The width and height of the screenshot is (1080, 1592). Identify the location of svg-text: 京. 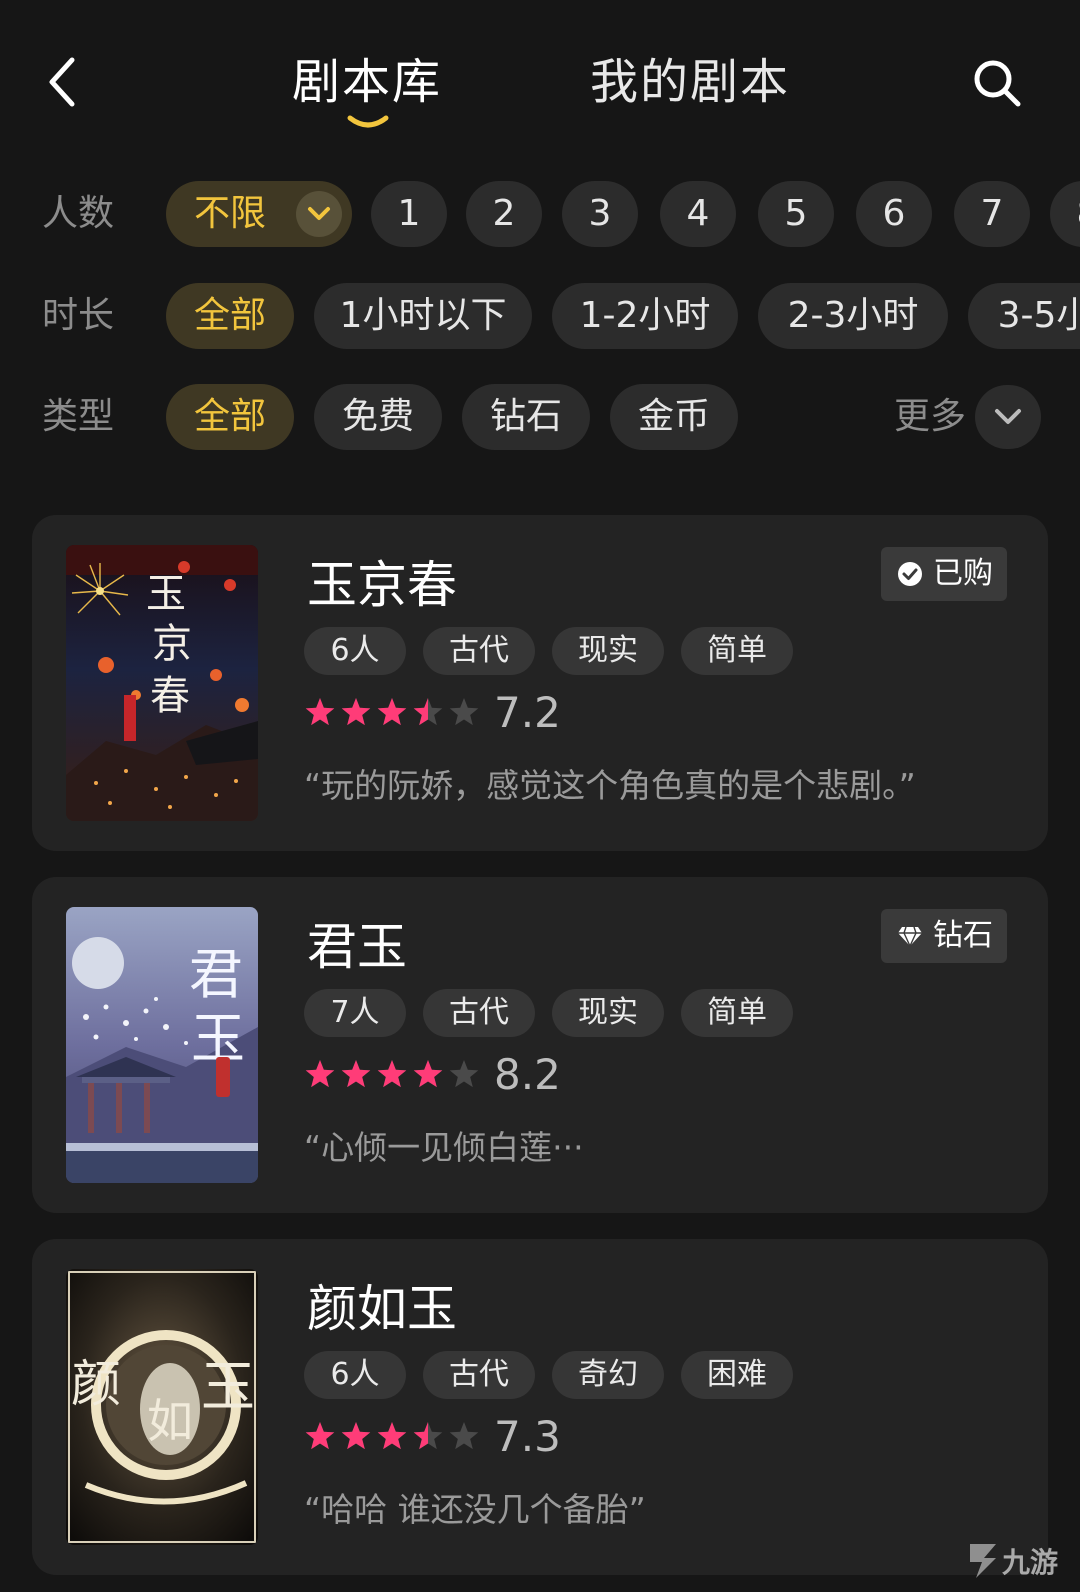
(172, 644).